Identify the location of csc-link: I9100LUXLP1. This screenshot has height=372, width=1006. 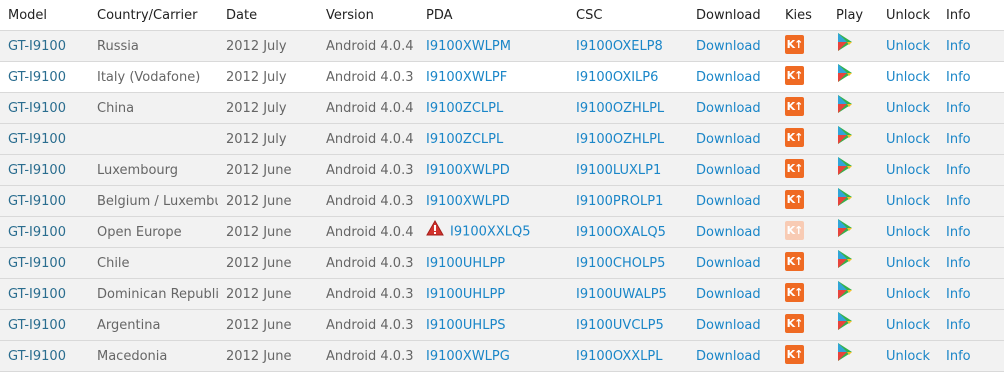
(618, 170).